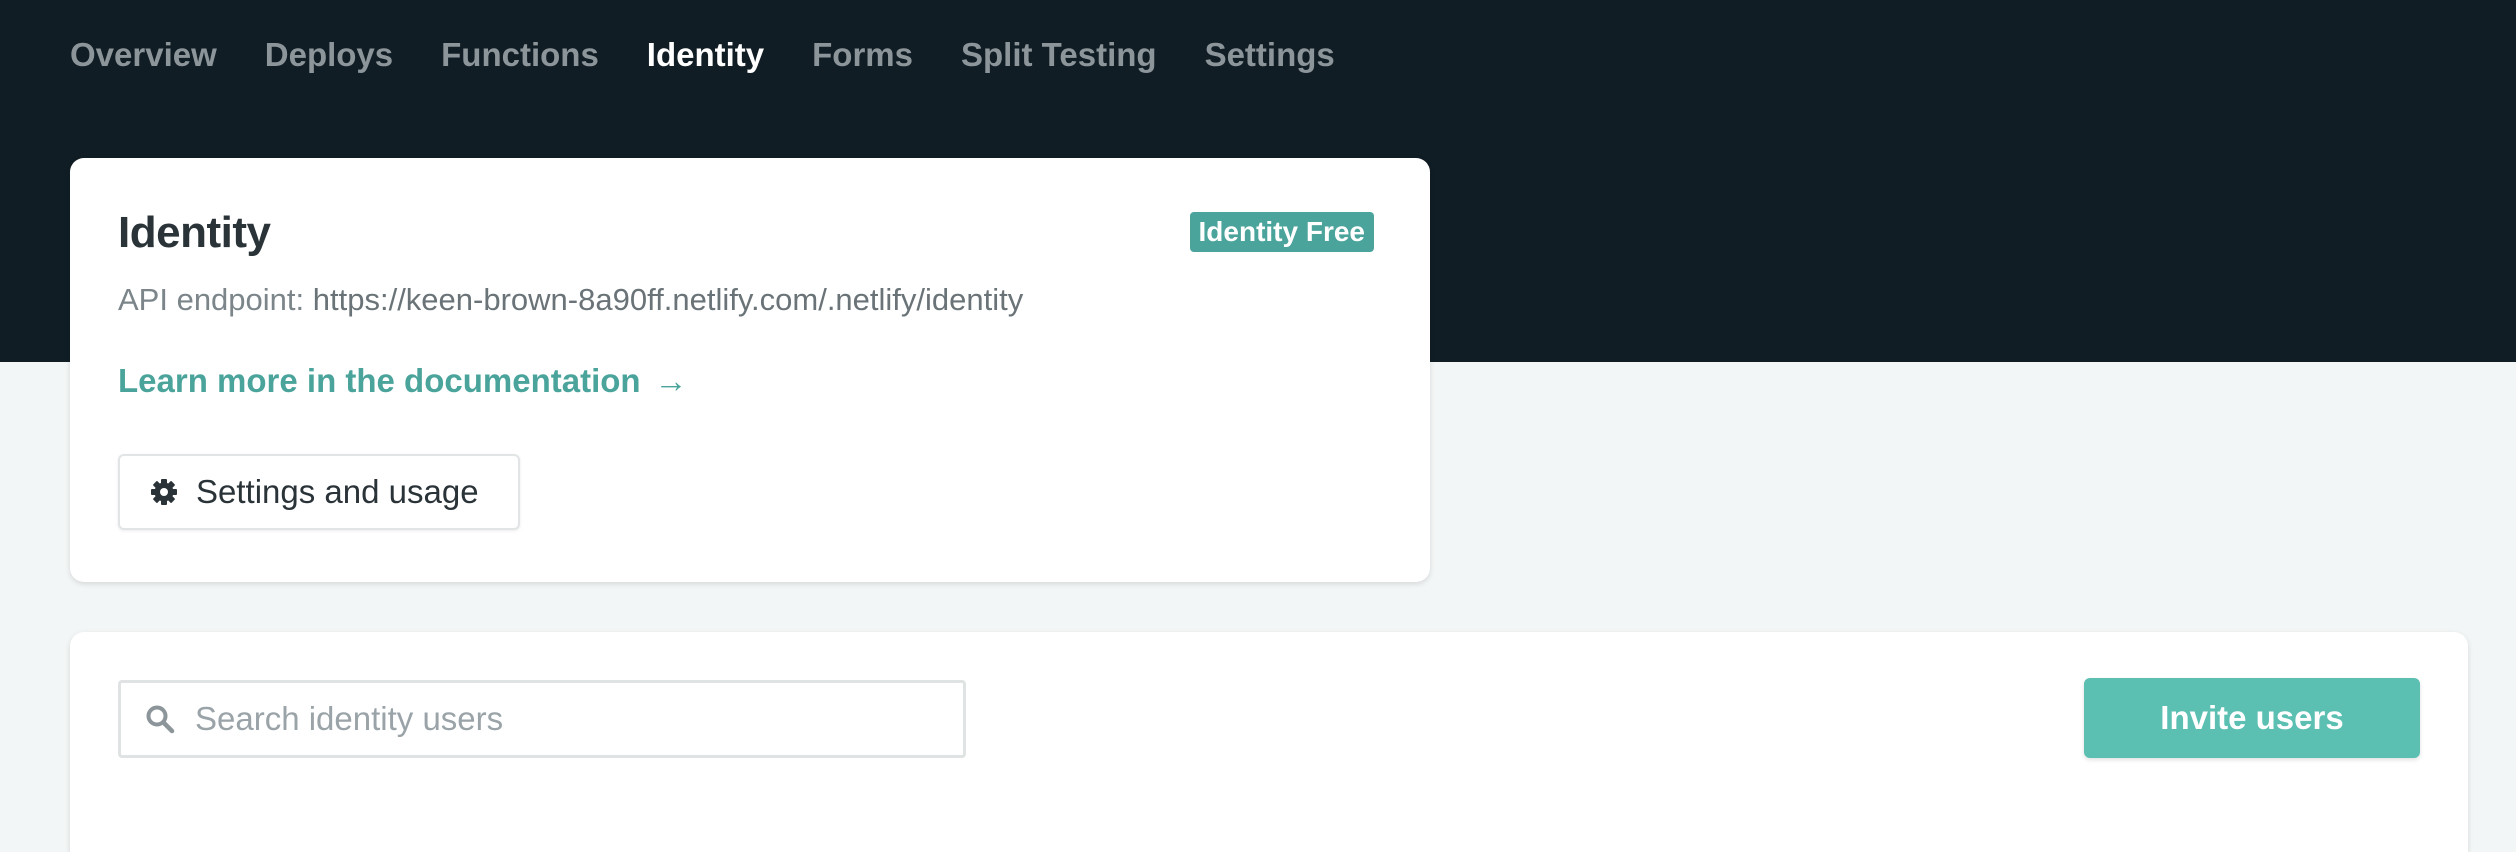  What do you see at coordinates (1270, 55) in the screenshot?
I see `nav-settings: Settings` at bounding box center [1270, 55].